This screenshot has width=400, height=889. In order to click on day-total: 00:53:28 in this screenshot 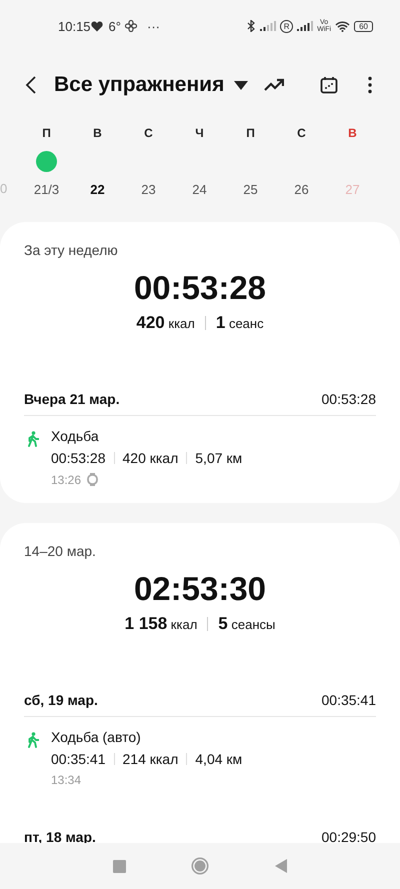, I will do `click(349, 399)`.